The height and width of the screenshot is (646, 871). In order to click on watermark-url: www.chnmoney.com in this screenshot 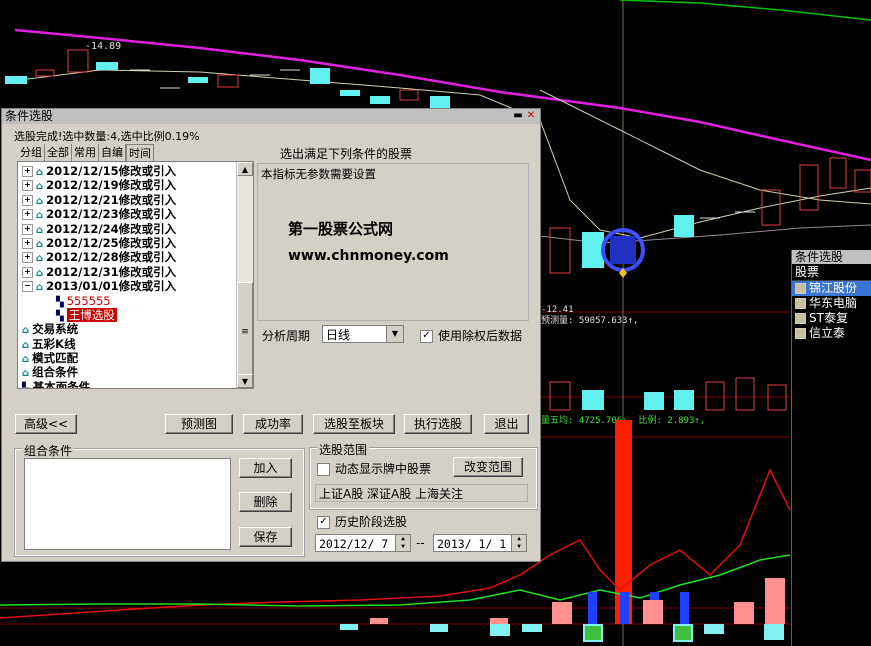, I will do `click(368, 256)`.